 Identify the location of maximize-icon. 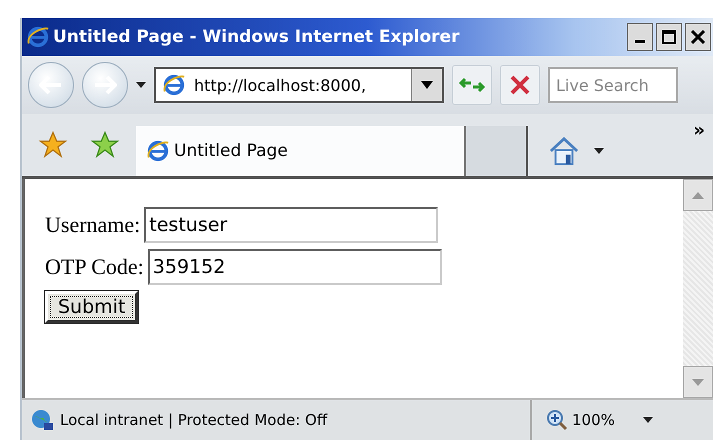
(669, 37).